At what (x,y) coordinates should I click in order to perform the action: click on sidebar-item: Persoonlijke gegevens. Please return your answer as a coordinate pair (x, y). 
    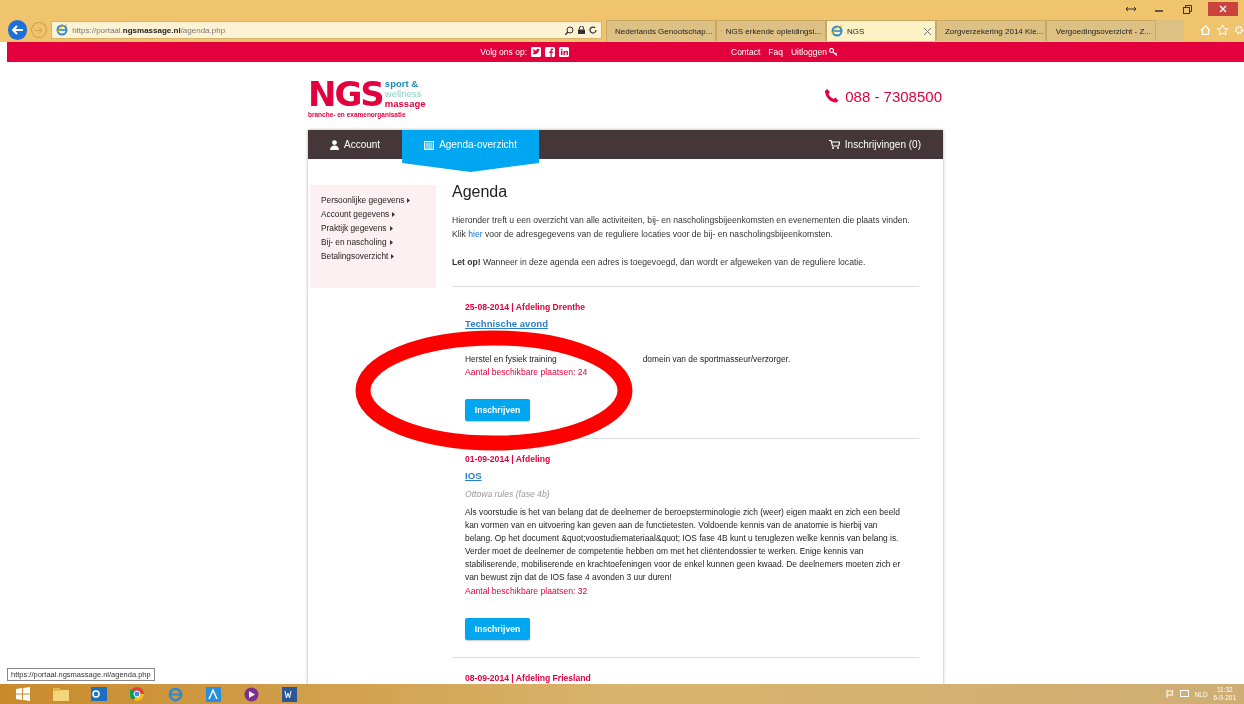
    Looking at the image, I should click on (378, 200).